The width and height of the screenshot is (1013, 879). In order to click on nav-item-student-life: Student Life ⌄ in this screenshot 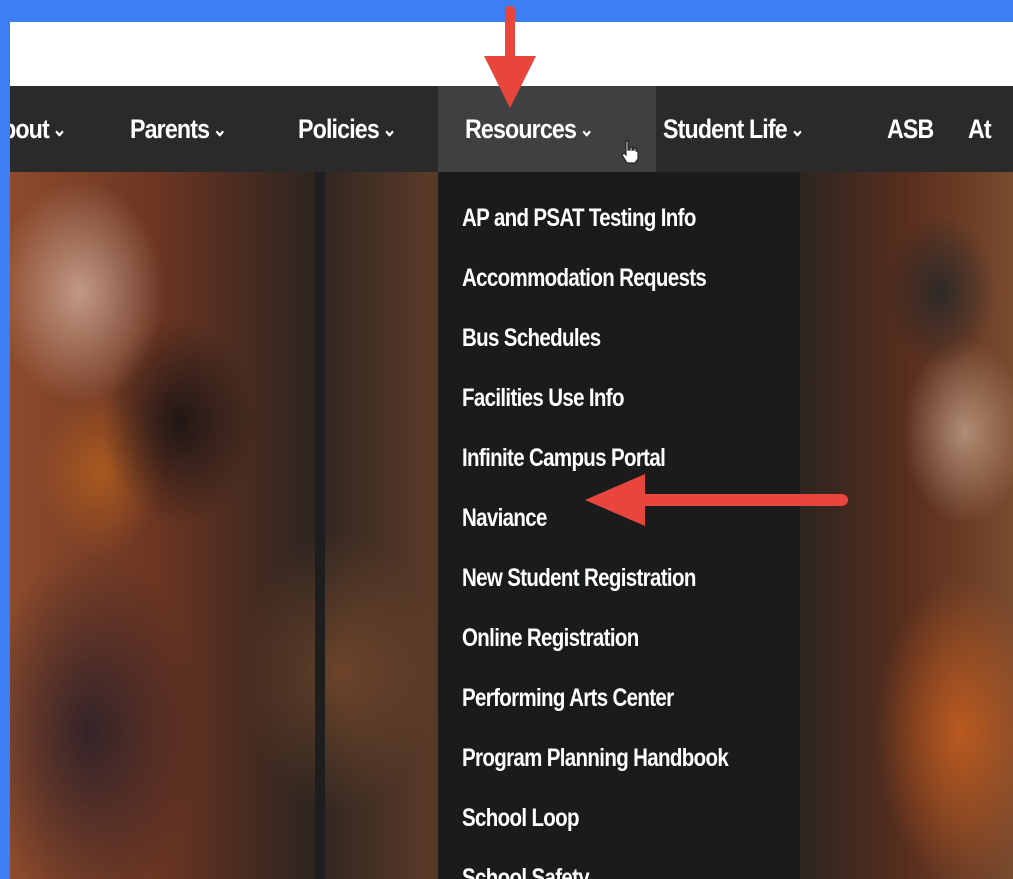, I will do `click(734, 129)`.